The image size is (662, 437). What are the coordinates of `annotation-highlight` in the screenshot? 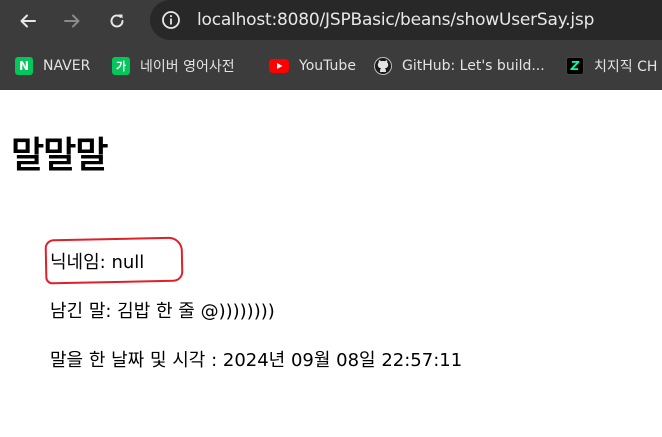 It's located at (114, 260).